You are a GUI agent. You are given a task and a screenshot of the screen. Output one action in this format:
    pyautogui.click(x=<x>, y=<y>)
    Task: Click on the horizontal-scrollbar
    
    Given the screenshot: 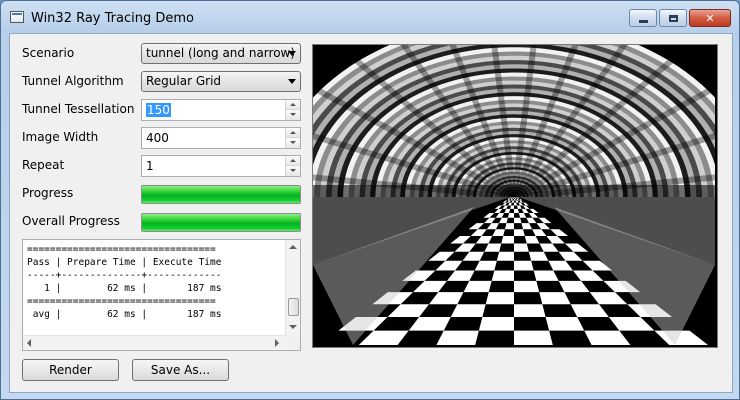 What is the action you would take?
    pyautogui.click(x=154, y=342)
    